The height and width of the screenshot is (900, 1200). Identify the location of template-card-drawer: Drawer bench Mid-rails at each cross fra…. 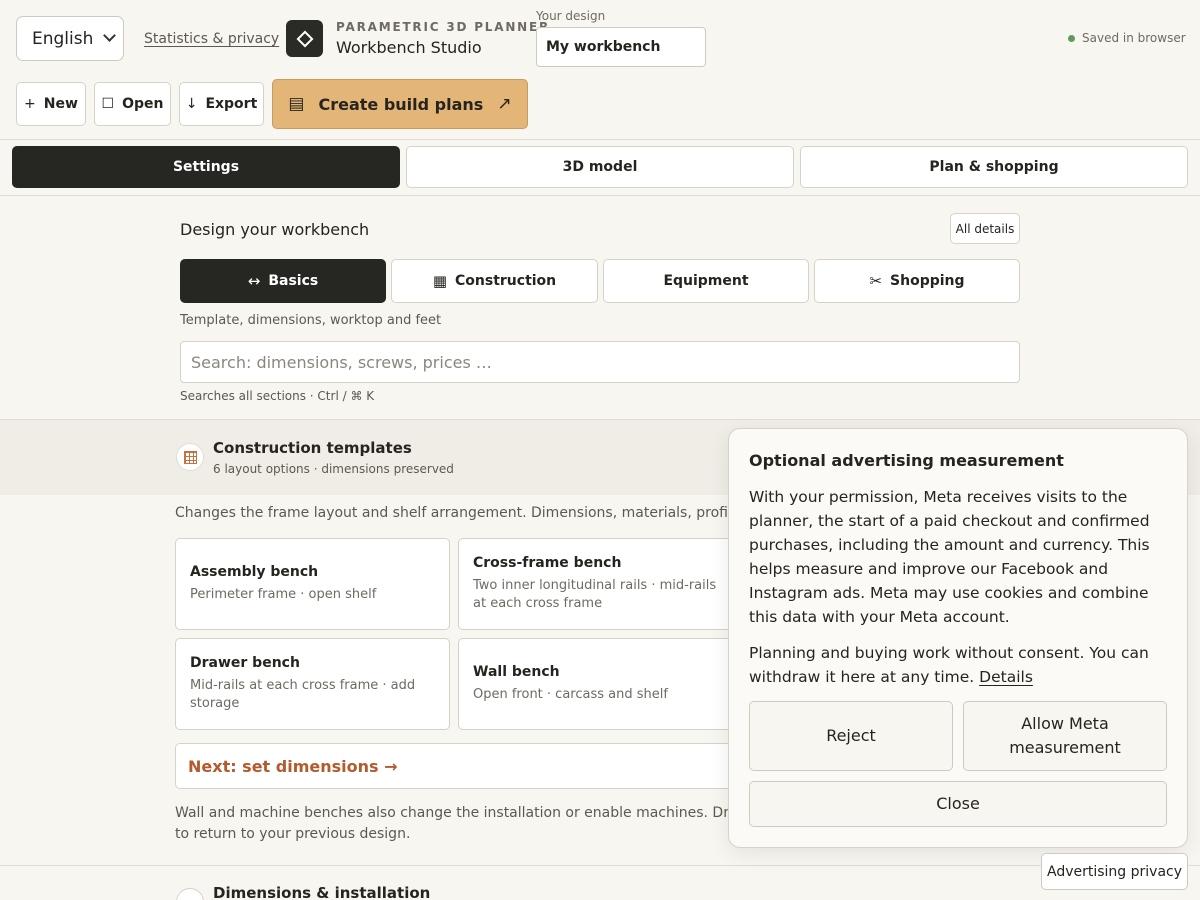
(312, 684).